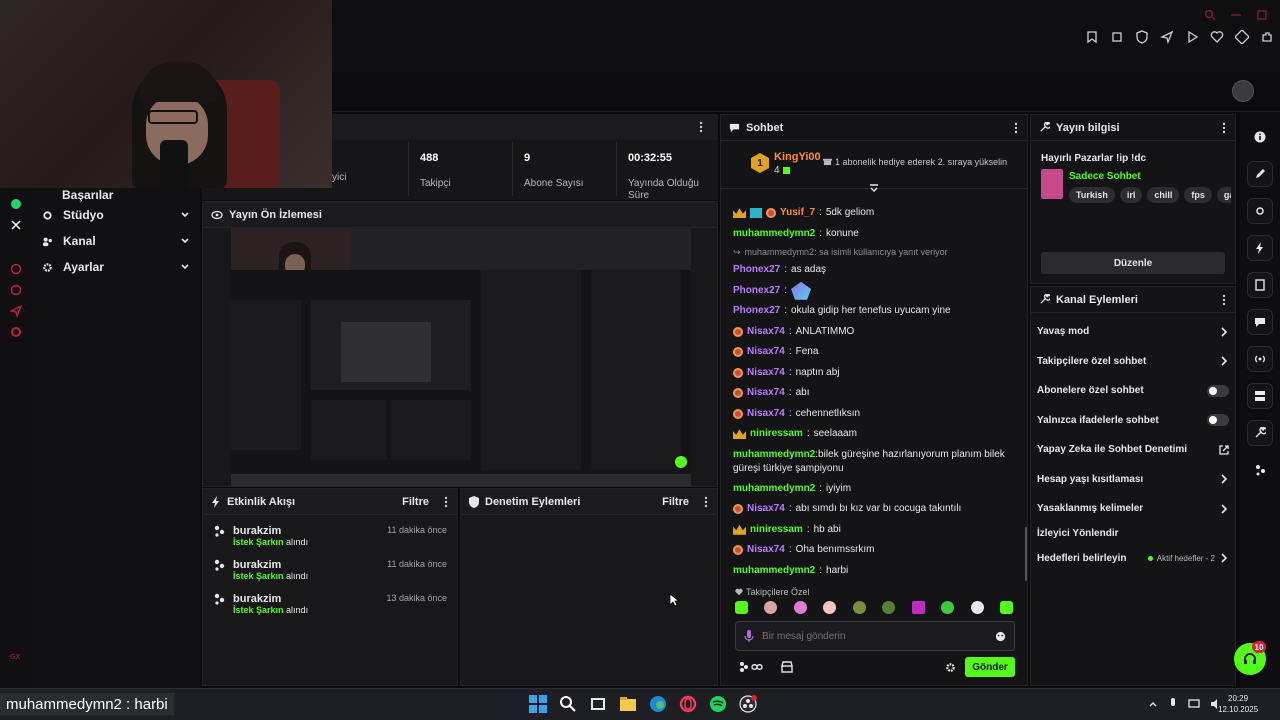 The width and height of the screenshot is (1280, 720). Describe the element at coordinates (1250, 658) in the screenshot. I see `help-chat-button: 10` at that location.